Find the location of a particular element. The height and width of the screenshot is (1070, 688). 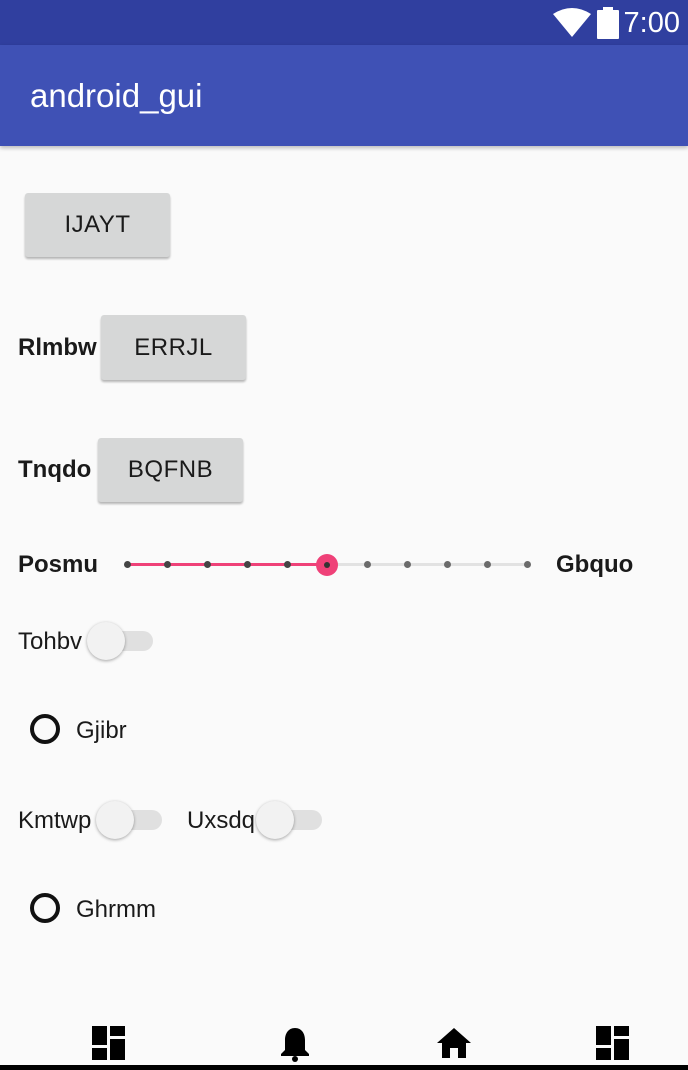

tnqdo-label: Tnqdo is located at coordinates (55, 469).